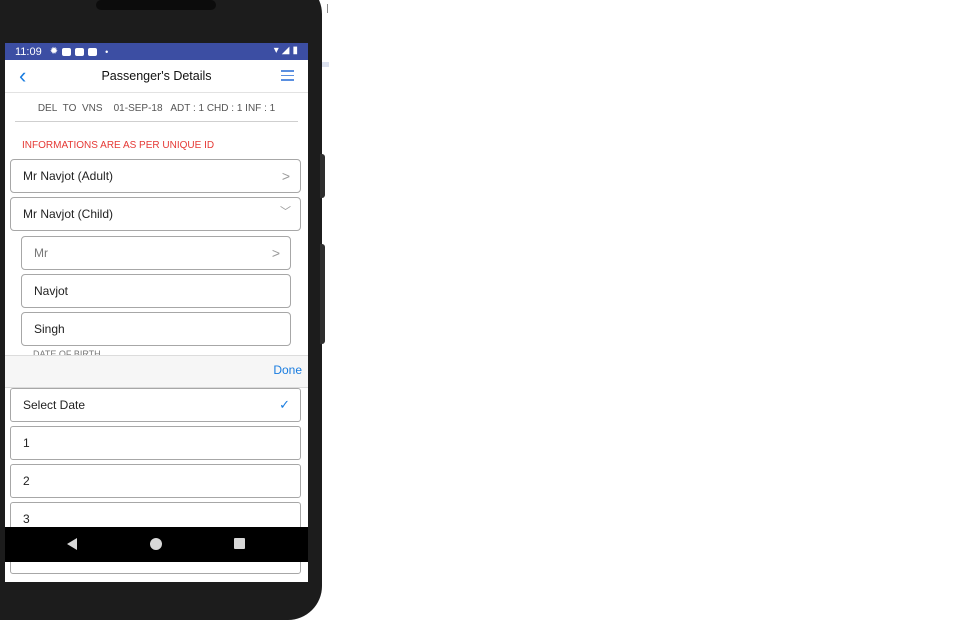 This screenshot has width=960, height=620. I want to click on gear-icon: ✹, so click(54, 51).